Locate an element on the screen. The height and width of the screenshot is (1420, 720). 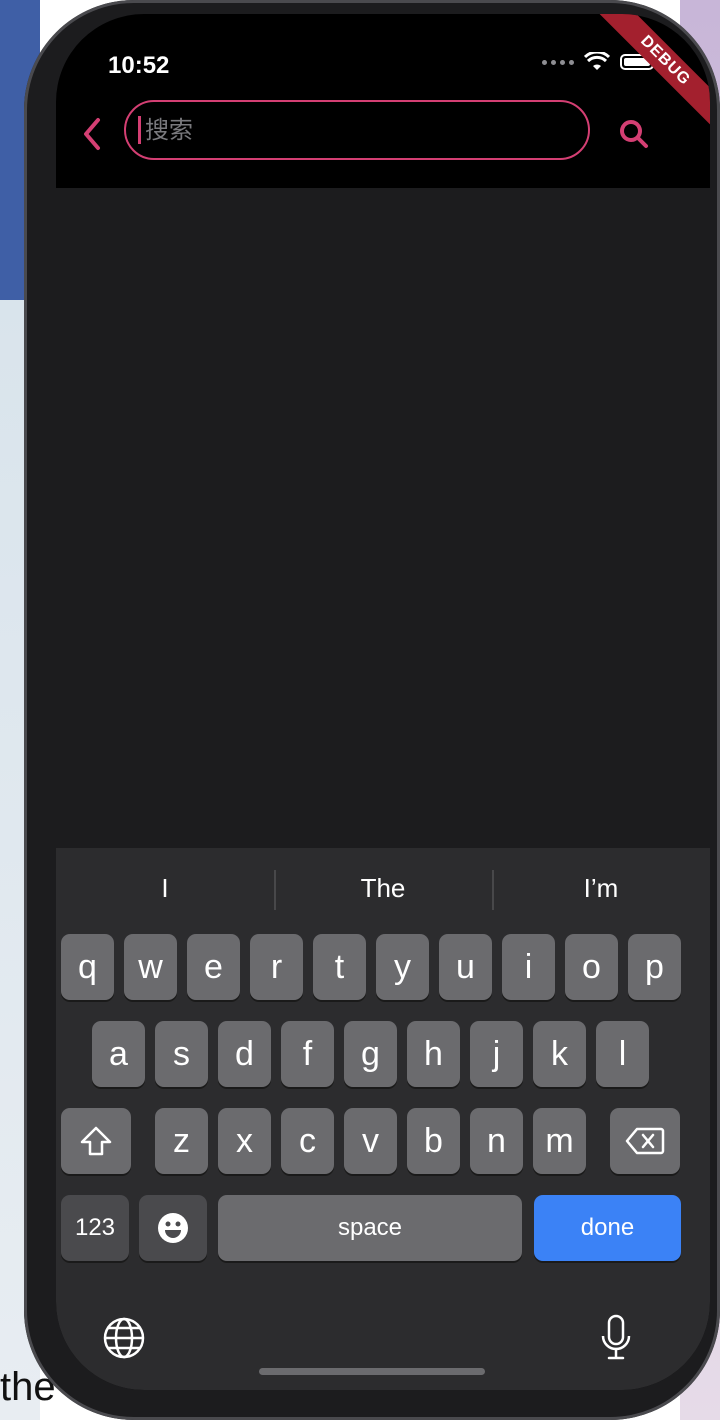
numbers-key: 123 is located at coordinates (95, 1228).